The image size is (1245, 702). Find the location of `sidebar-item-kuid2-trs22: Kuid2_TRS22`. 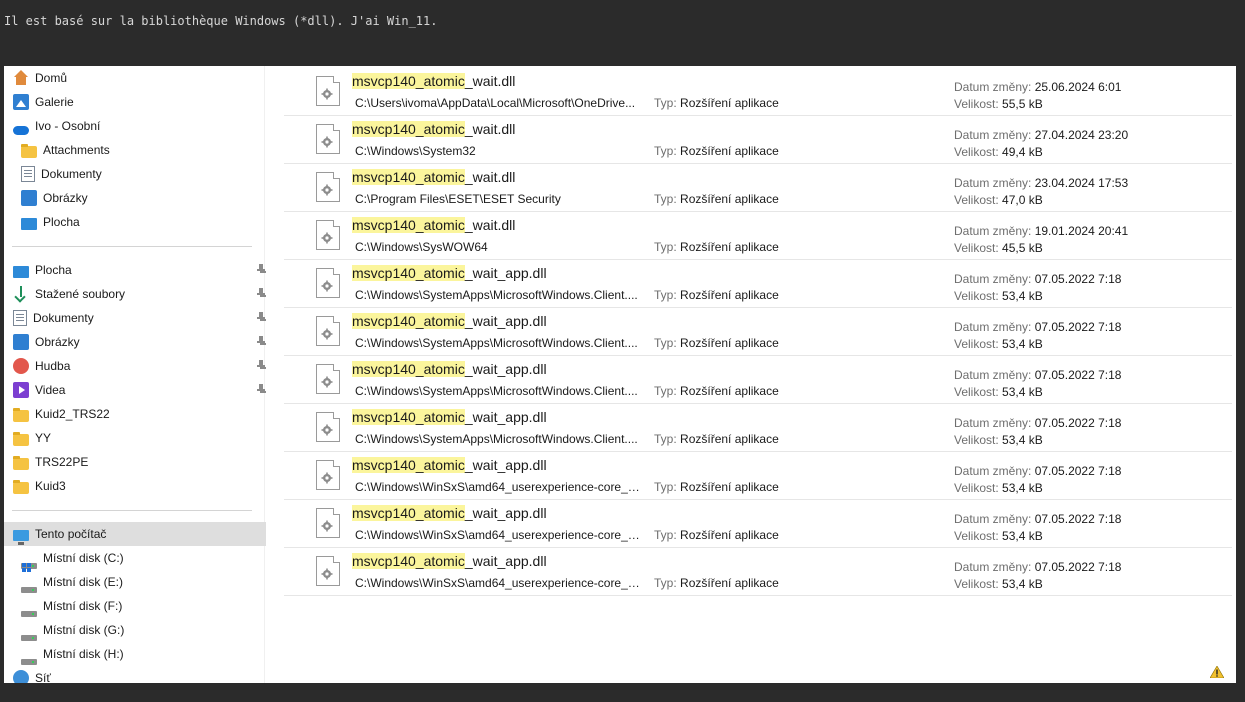

sidebar-item-kuid2-trs22: Kuid2_TRS22 is located at coordinates (137, 414).